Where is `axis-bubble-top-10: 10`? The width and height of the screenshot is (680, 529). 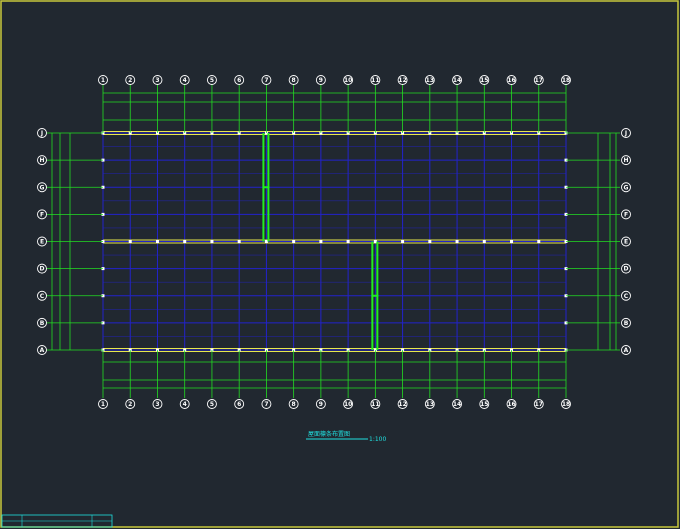
axis-bubble-top-10: 10 is located at coordinates (348, 80).